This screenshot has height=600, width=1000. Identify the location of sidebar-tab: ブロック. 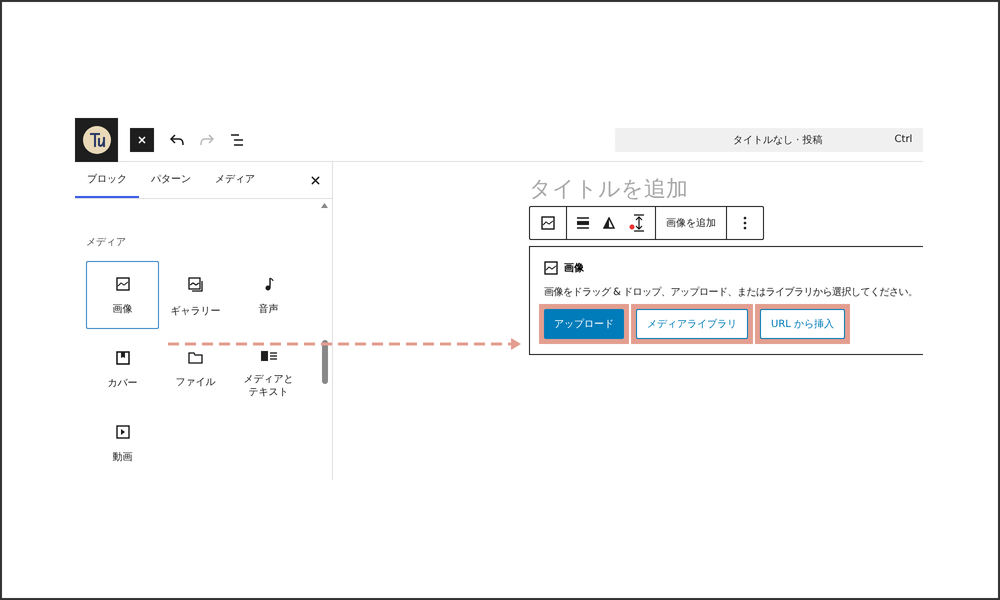
(107, 180).